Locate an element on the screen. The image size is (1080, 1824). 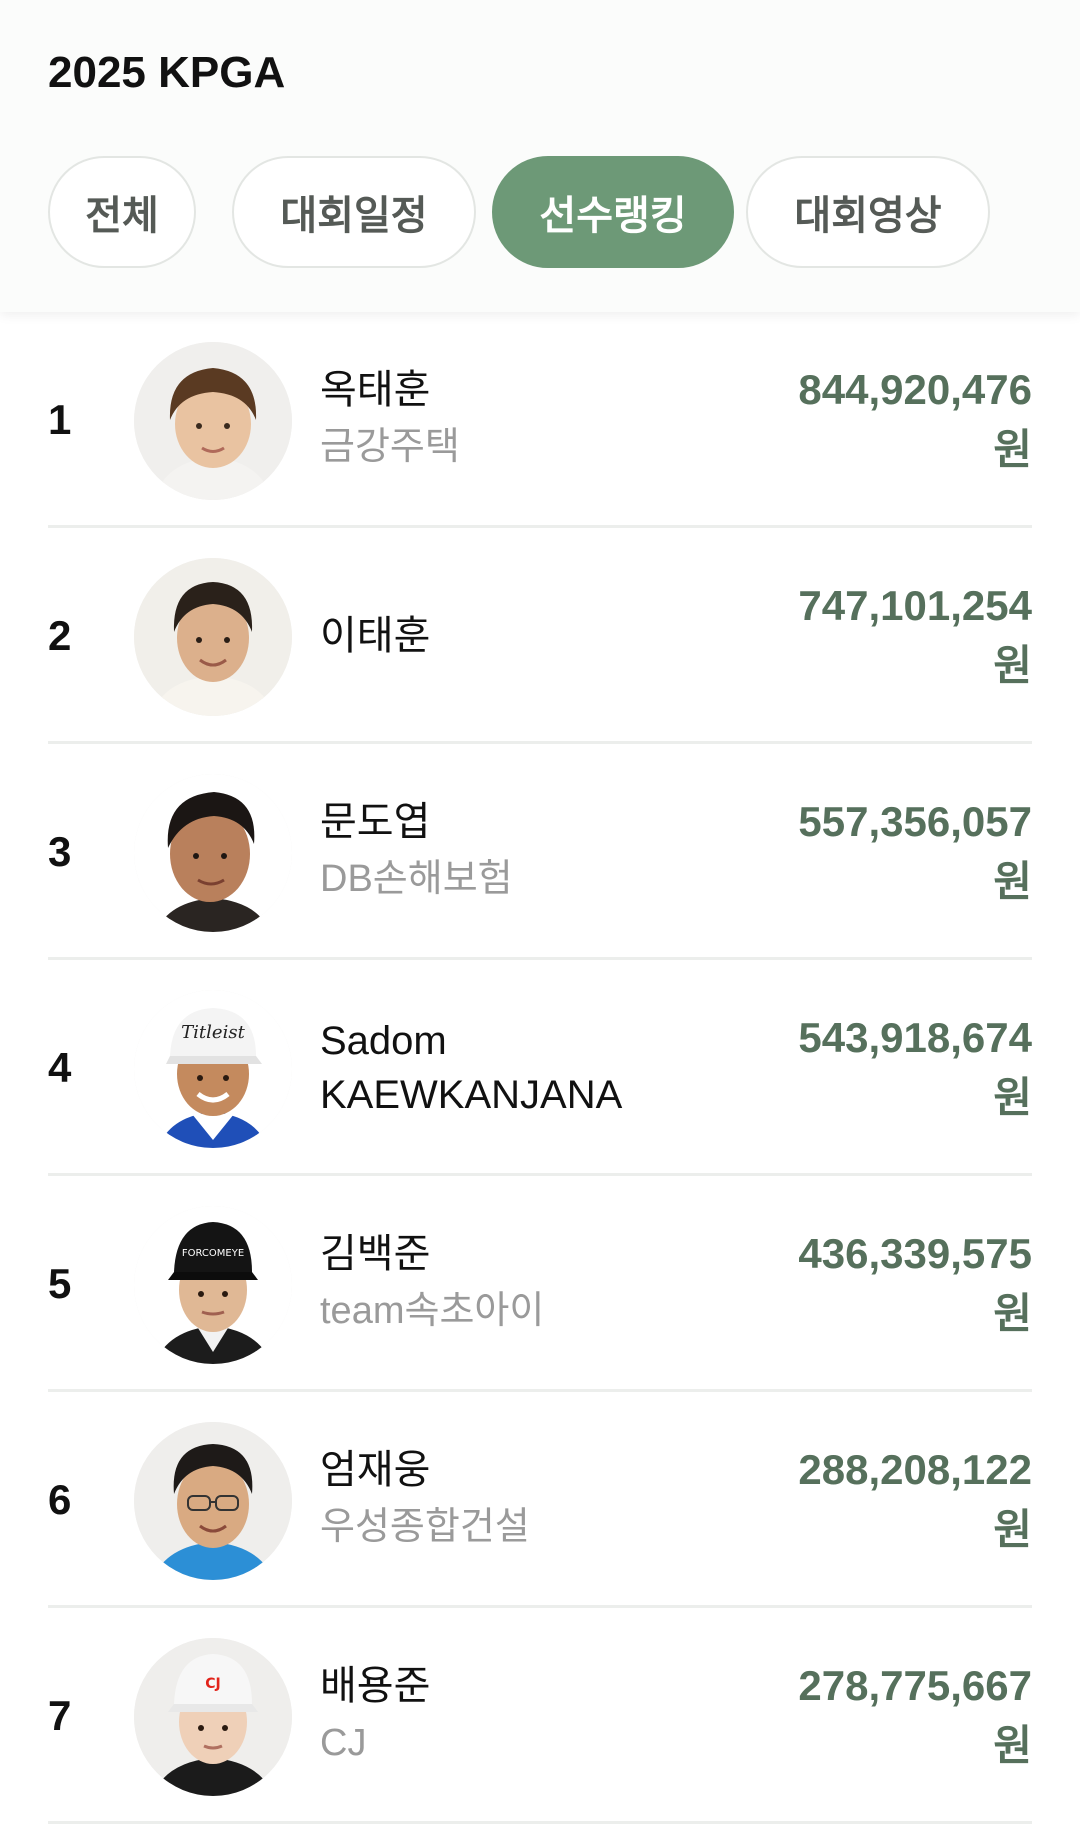
player-avatar: FORCOMEYE is located at coordinates (213, 1285).